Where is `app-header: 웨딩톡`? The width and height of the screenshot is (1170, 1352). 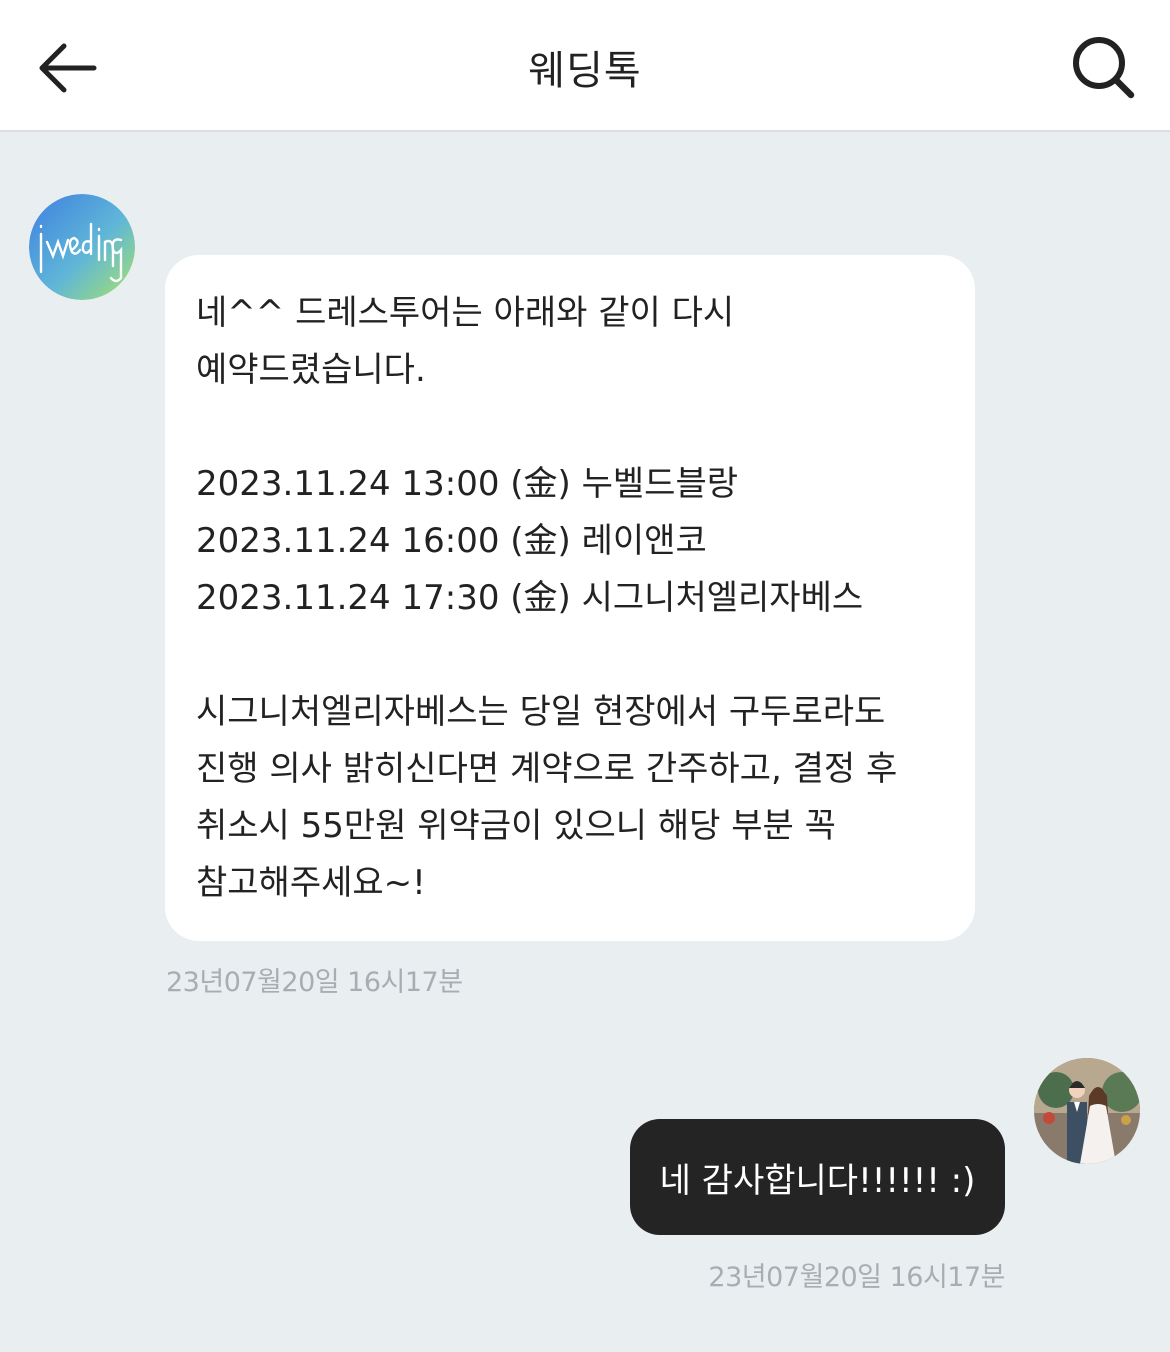
app-header: 웨딩톡 is located at coordinates (585, 66).